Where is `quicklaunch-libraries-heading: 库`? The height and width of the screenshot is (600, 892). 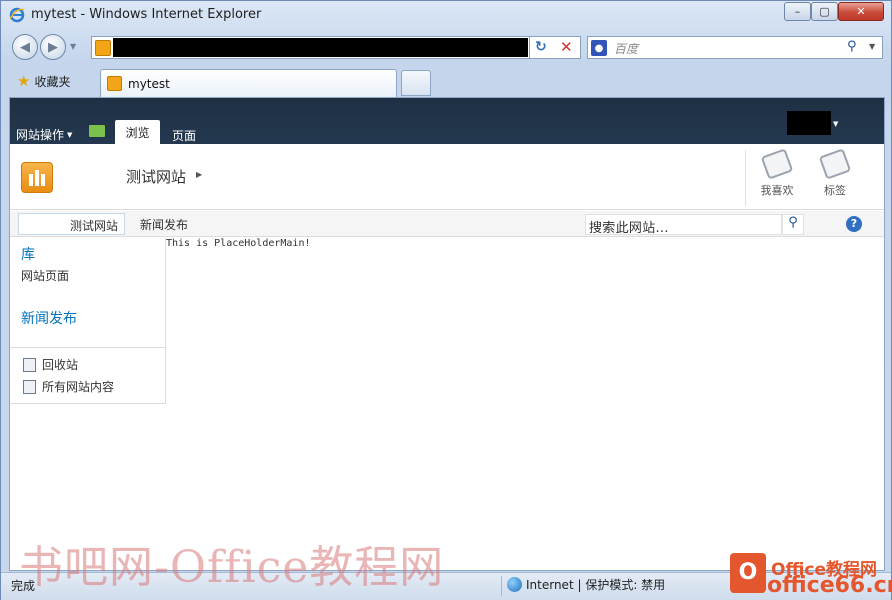
quicklaunch-libraries-heading: 库 is located at coordinates (28, 254).